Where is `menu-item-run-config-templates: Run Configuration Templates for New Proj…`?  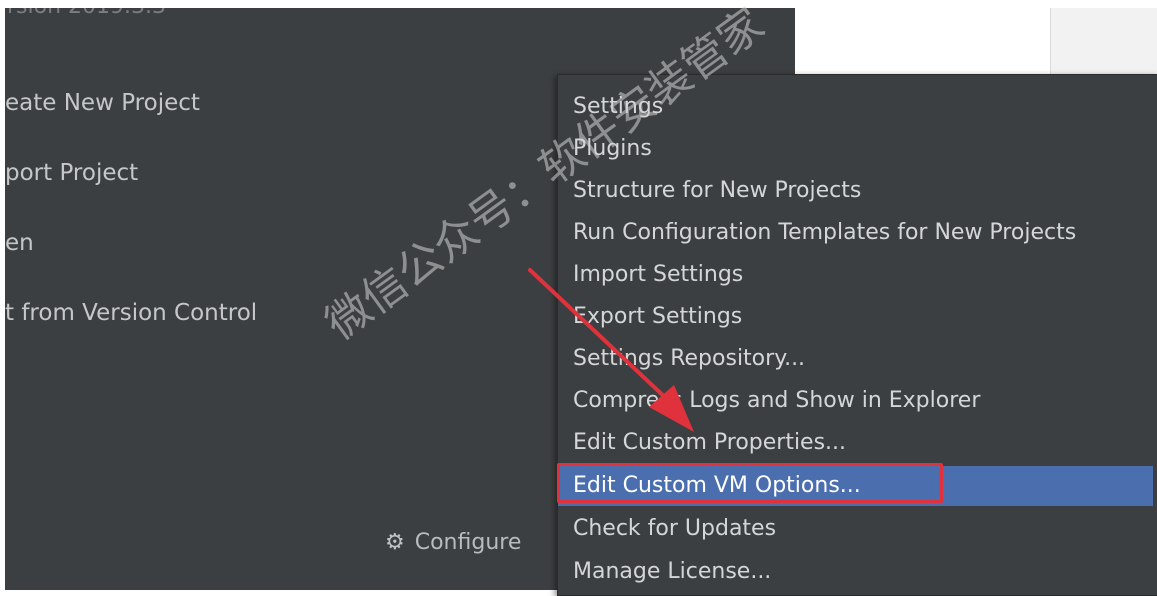 menu-item-run-config-templates: Run Configuration Templates for New Proj… is located at coordinates (855, 233).